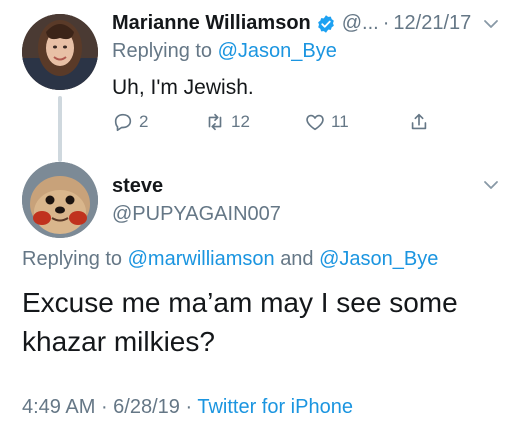  Describe the element at coordinates (60, 129) in the screenshot. I see `thread-line` at that location.